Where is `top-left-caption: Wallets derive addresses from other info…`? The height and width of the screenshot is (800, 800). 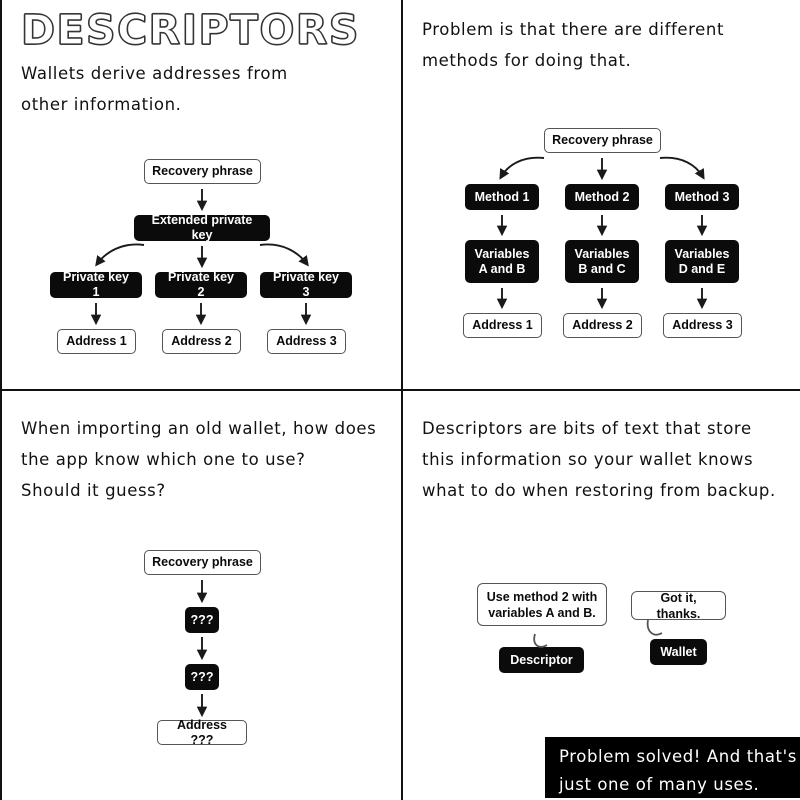 top-left-caption: Wallets derive addresses from other info… is located at coordinates (154, 89).